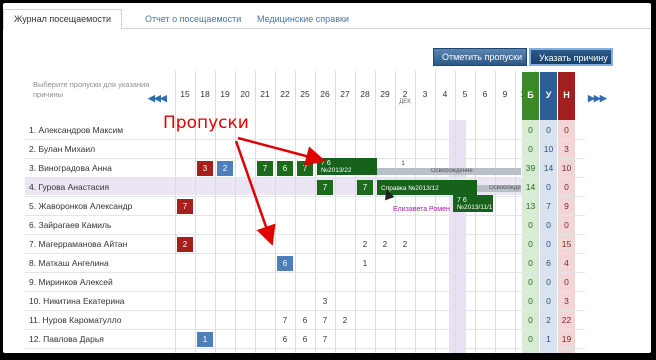 The width and height of the screenshot is (656, 360). What do you see at coordinates (480, 57) in the screenshot?
I see `mark-absences-button: Отметить пропуски` at bounding box center [480, 57].